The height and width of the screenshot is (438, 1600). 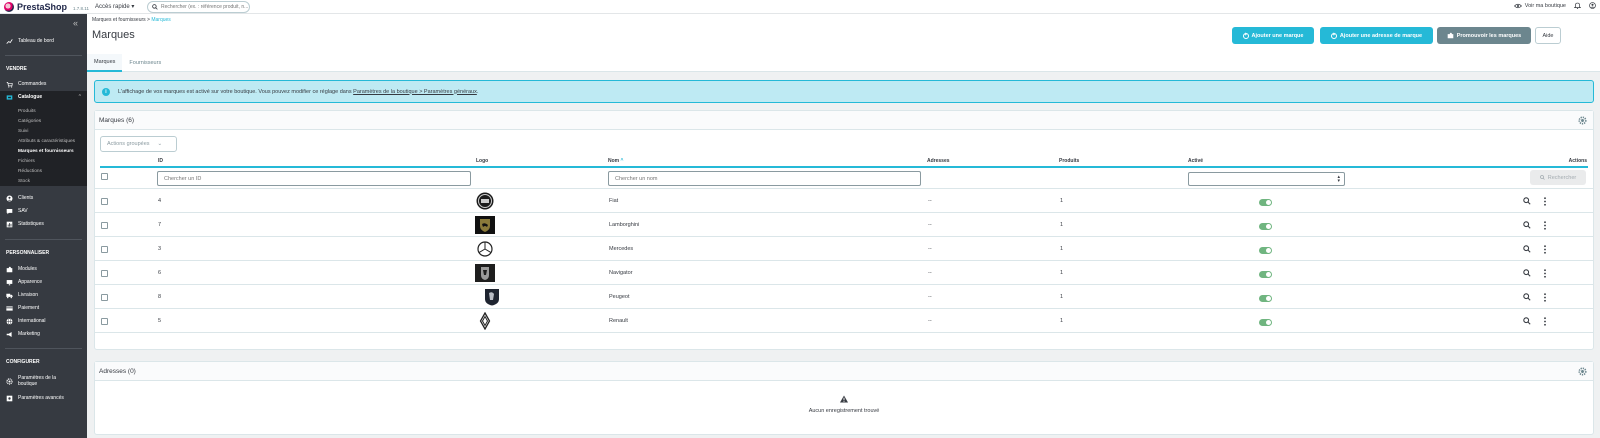 I want to click on submenu-products: Produits, so click(x=27, y=111).